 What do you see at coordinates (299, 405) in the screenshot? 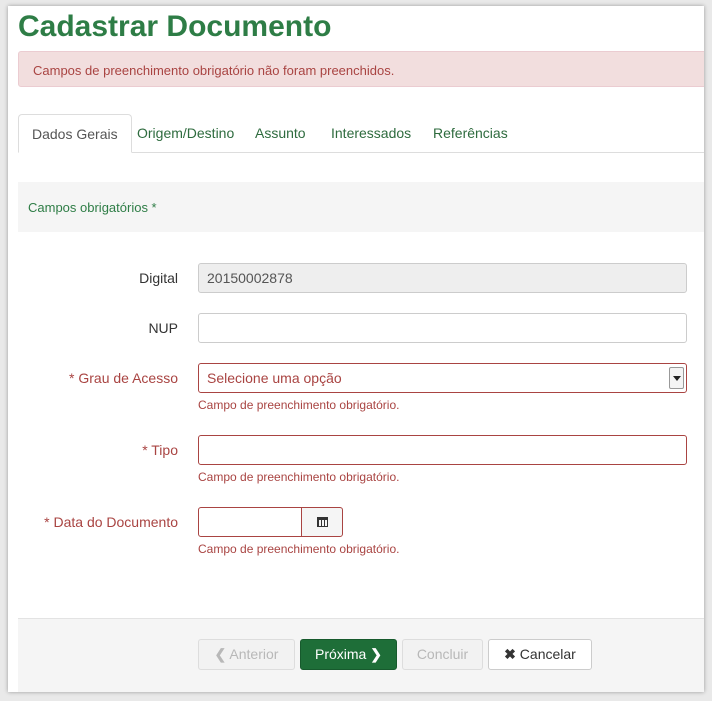
I see `grau-acesso-help: Campo de preenchimento obrigatório.` at bounding box center [299, 405].